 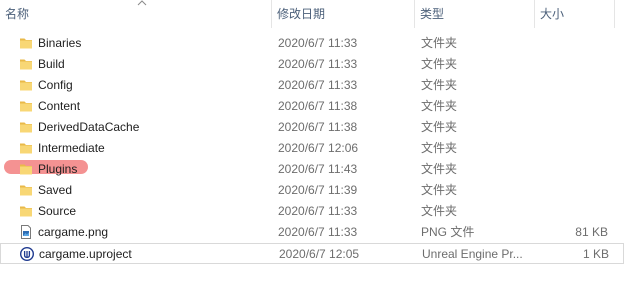 I want to click on file-size: 1 KB, so click(x=595, y=254).